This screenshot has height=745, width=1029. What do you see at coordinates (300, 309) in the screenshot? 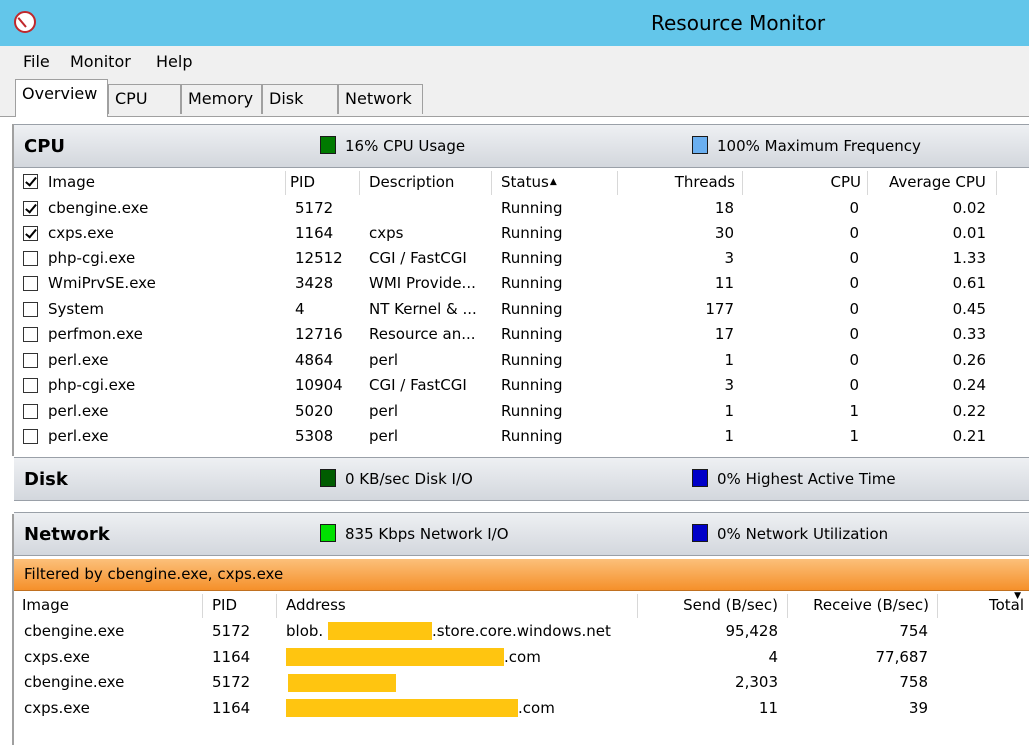
I see `process-pid: 4` at bounding box center [300, 309].